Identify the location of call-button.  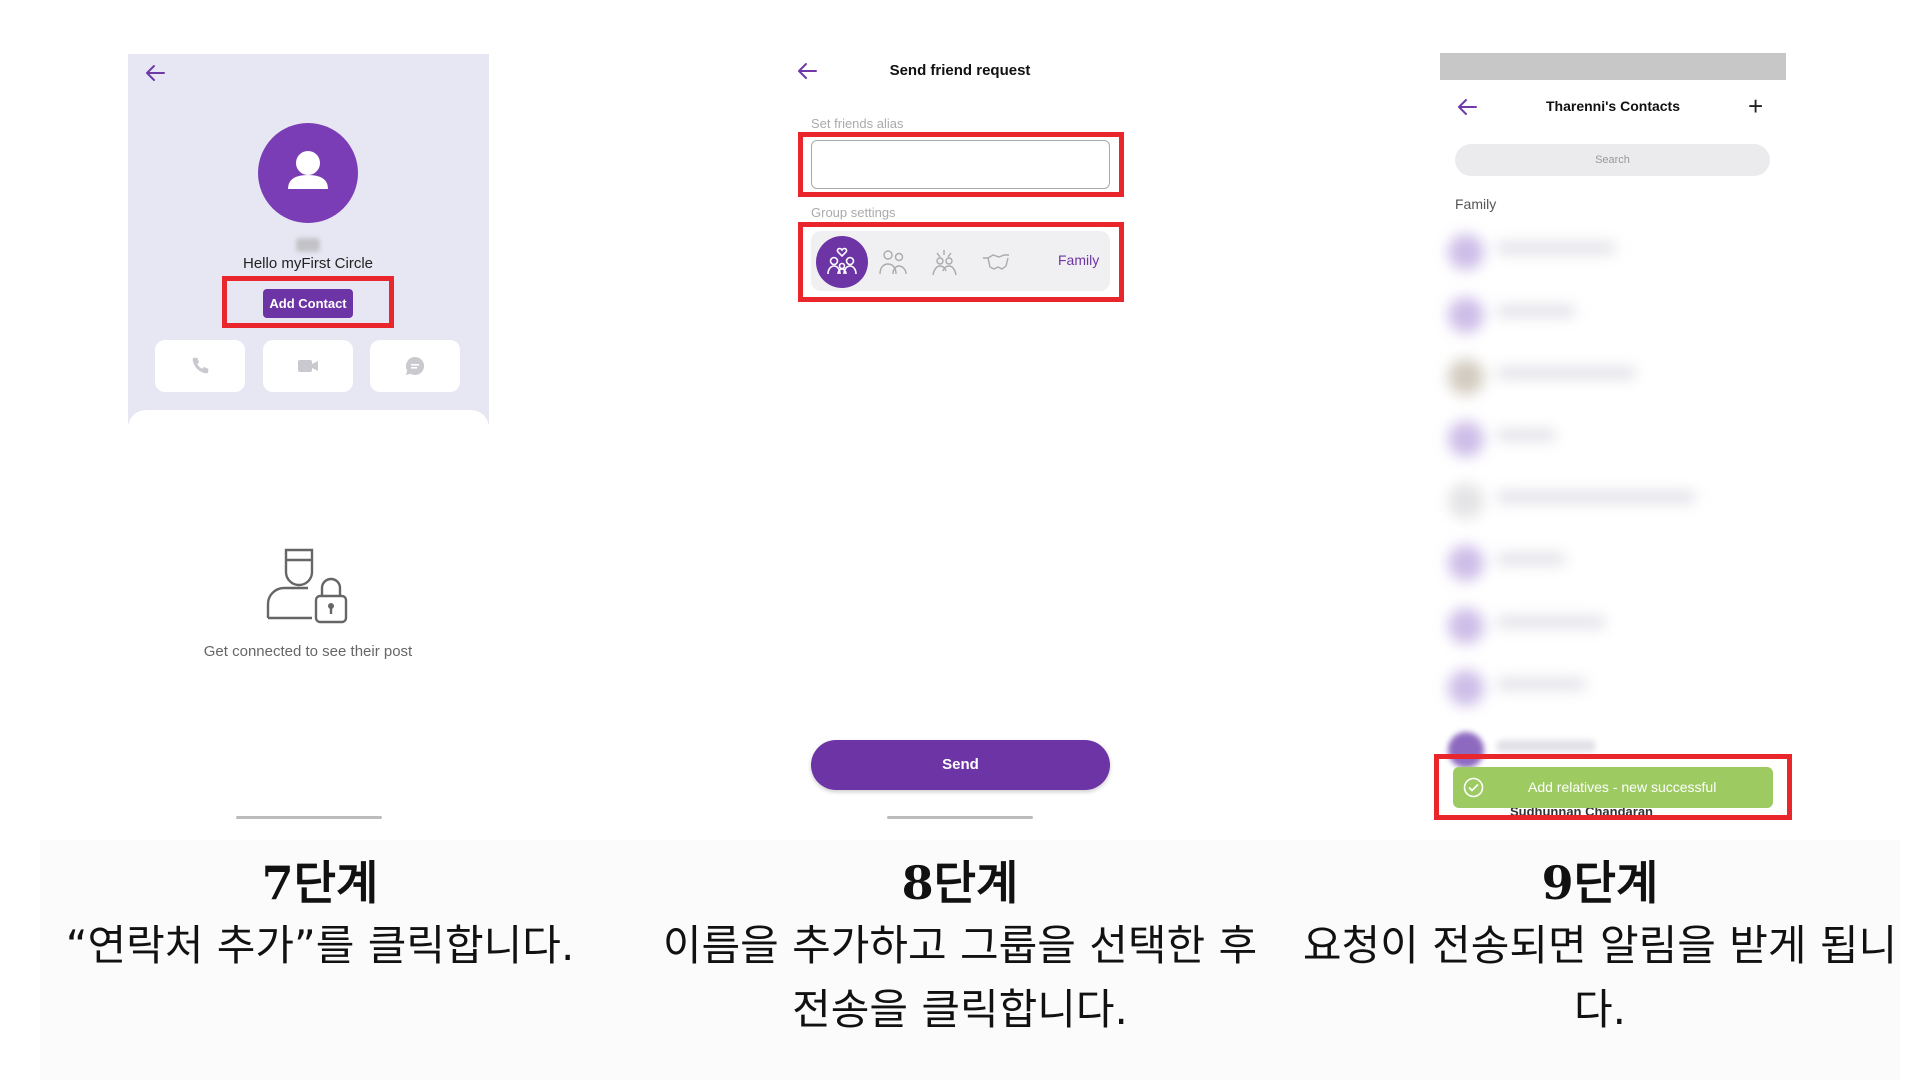
(200, 366).